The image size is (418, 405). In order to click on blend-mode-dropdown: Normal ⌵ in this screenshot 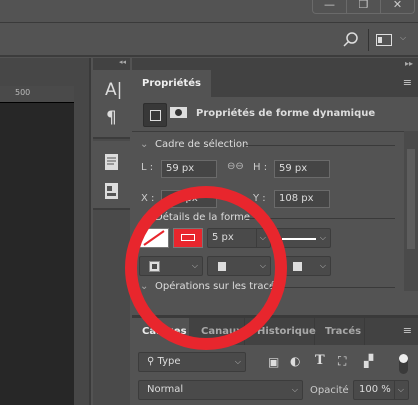, I will do `click(220, 390)`.